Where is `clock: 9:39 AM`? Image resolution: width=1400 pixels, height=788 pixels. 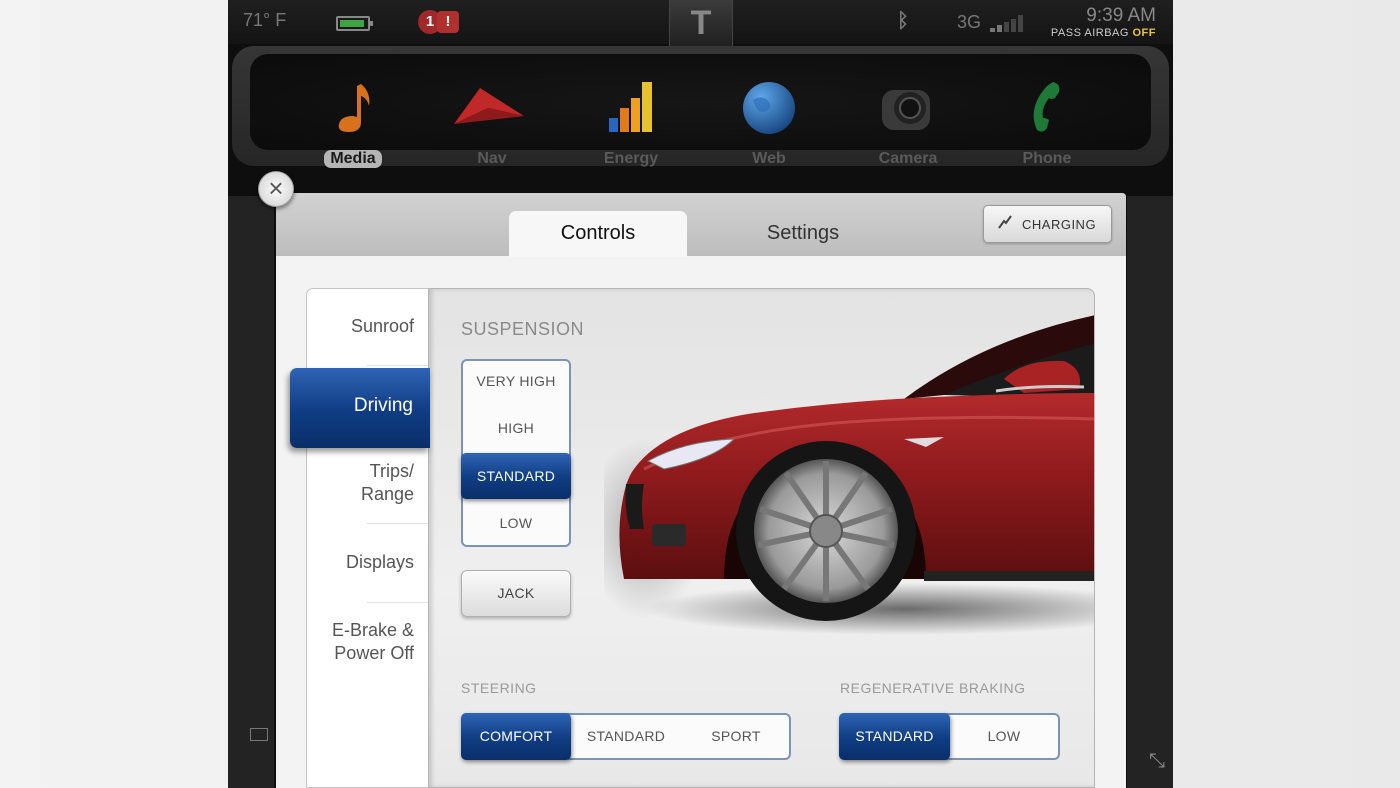
clock: 9:39 AM is located at coordinates (1121, 15).